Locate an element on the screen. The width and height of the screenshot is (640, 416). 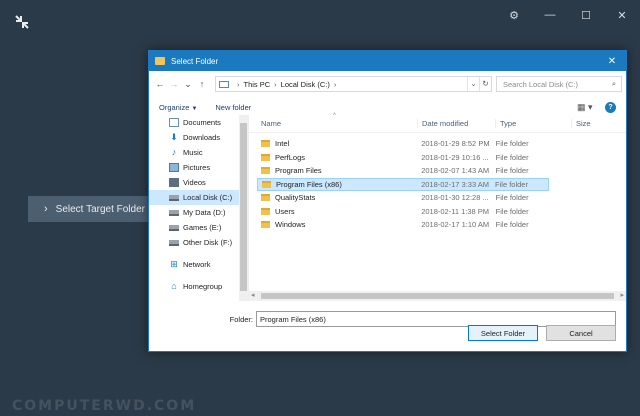
file-name: Windows is located at coordinates (290, 225).